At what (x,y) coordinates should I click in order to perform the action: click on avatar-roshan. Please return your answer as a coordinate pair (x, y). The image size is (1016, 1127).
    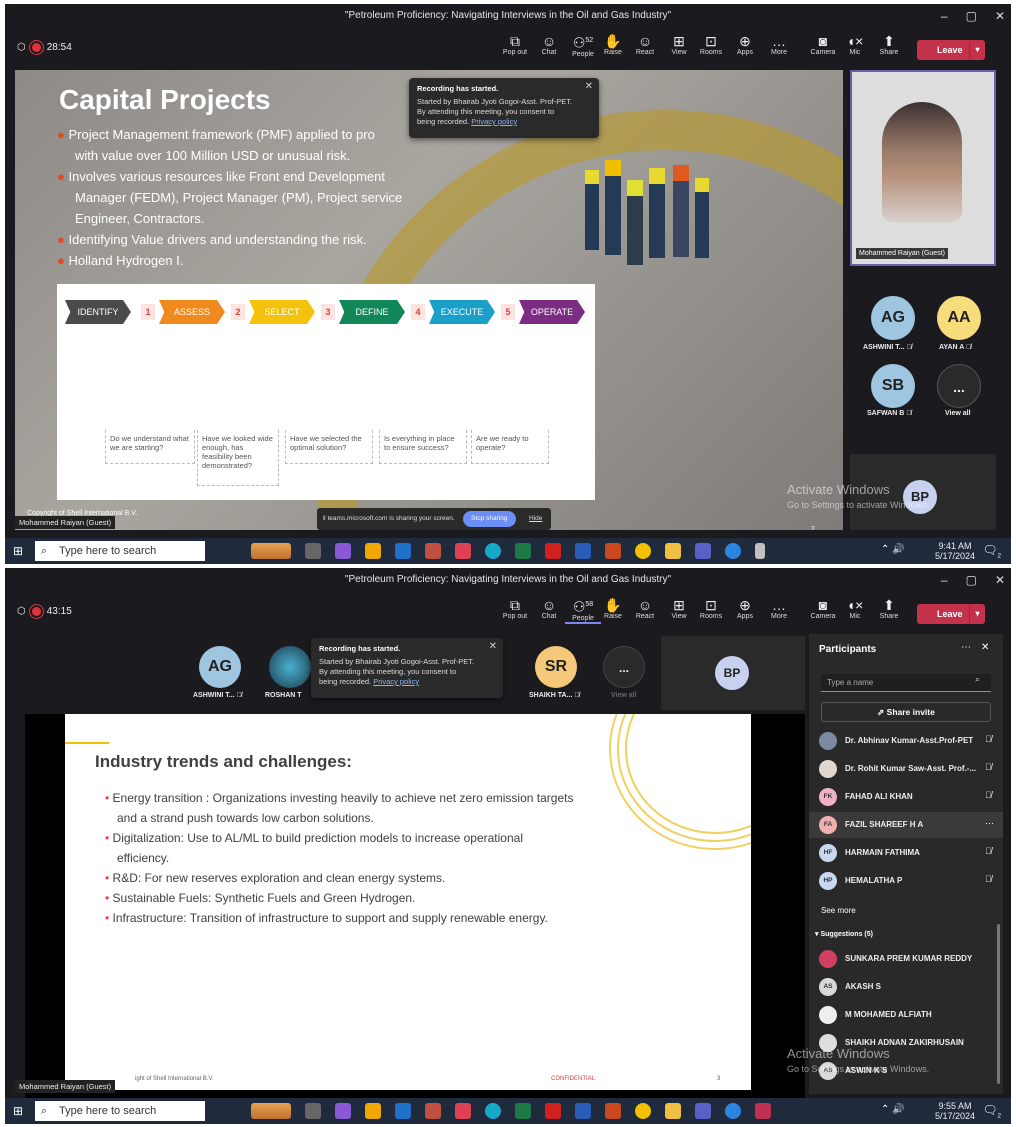
    Looking at the image, I should click on (290, 667).